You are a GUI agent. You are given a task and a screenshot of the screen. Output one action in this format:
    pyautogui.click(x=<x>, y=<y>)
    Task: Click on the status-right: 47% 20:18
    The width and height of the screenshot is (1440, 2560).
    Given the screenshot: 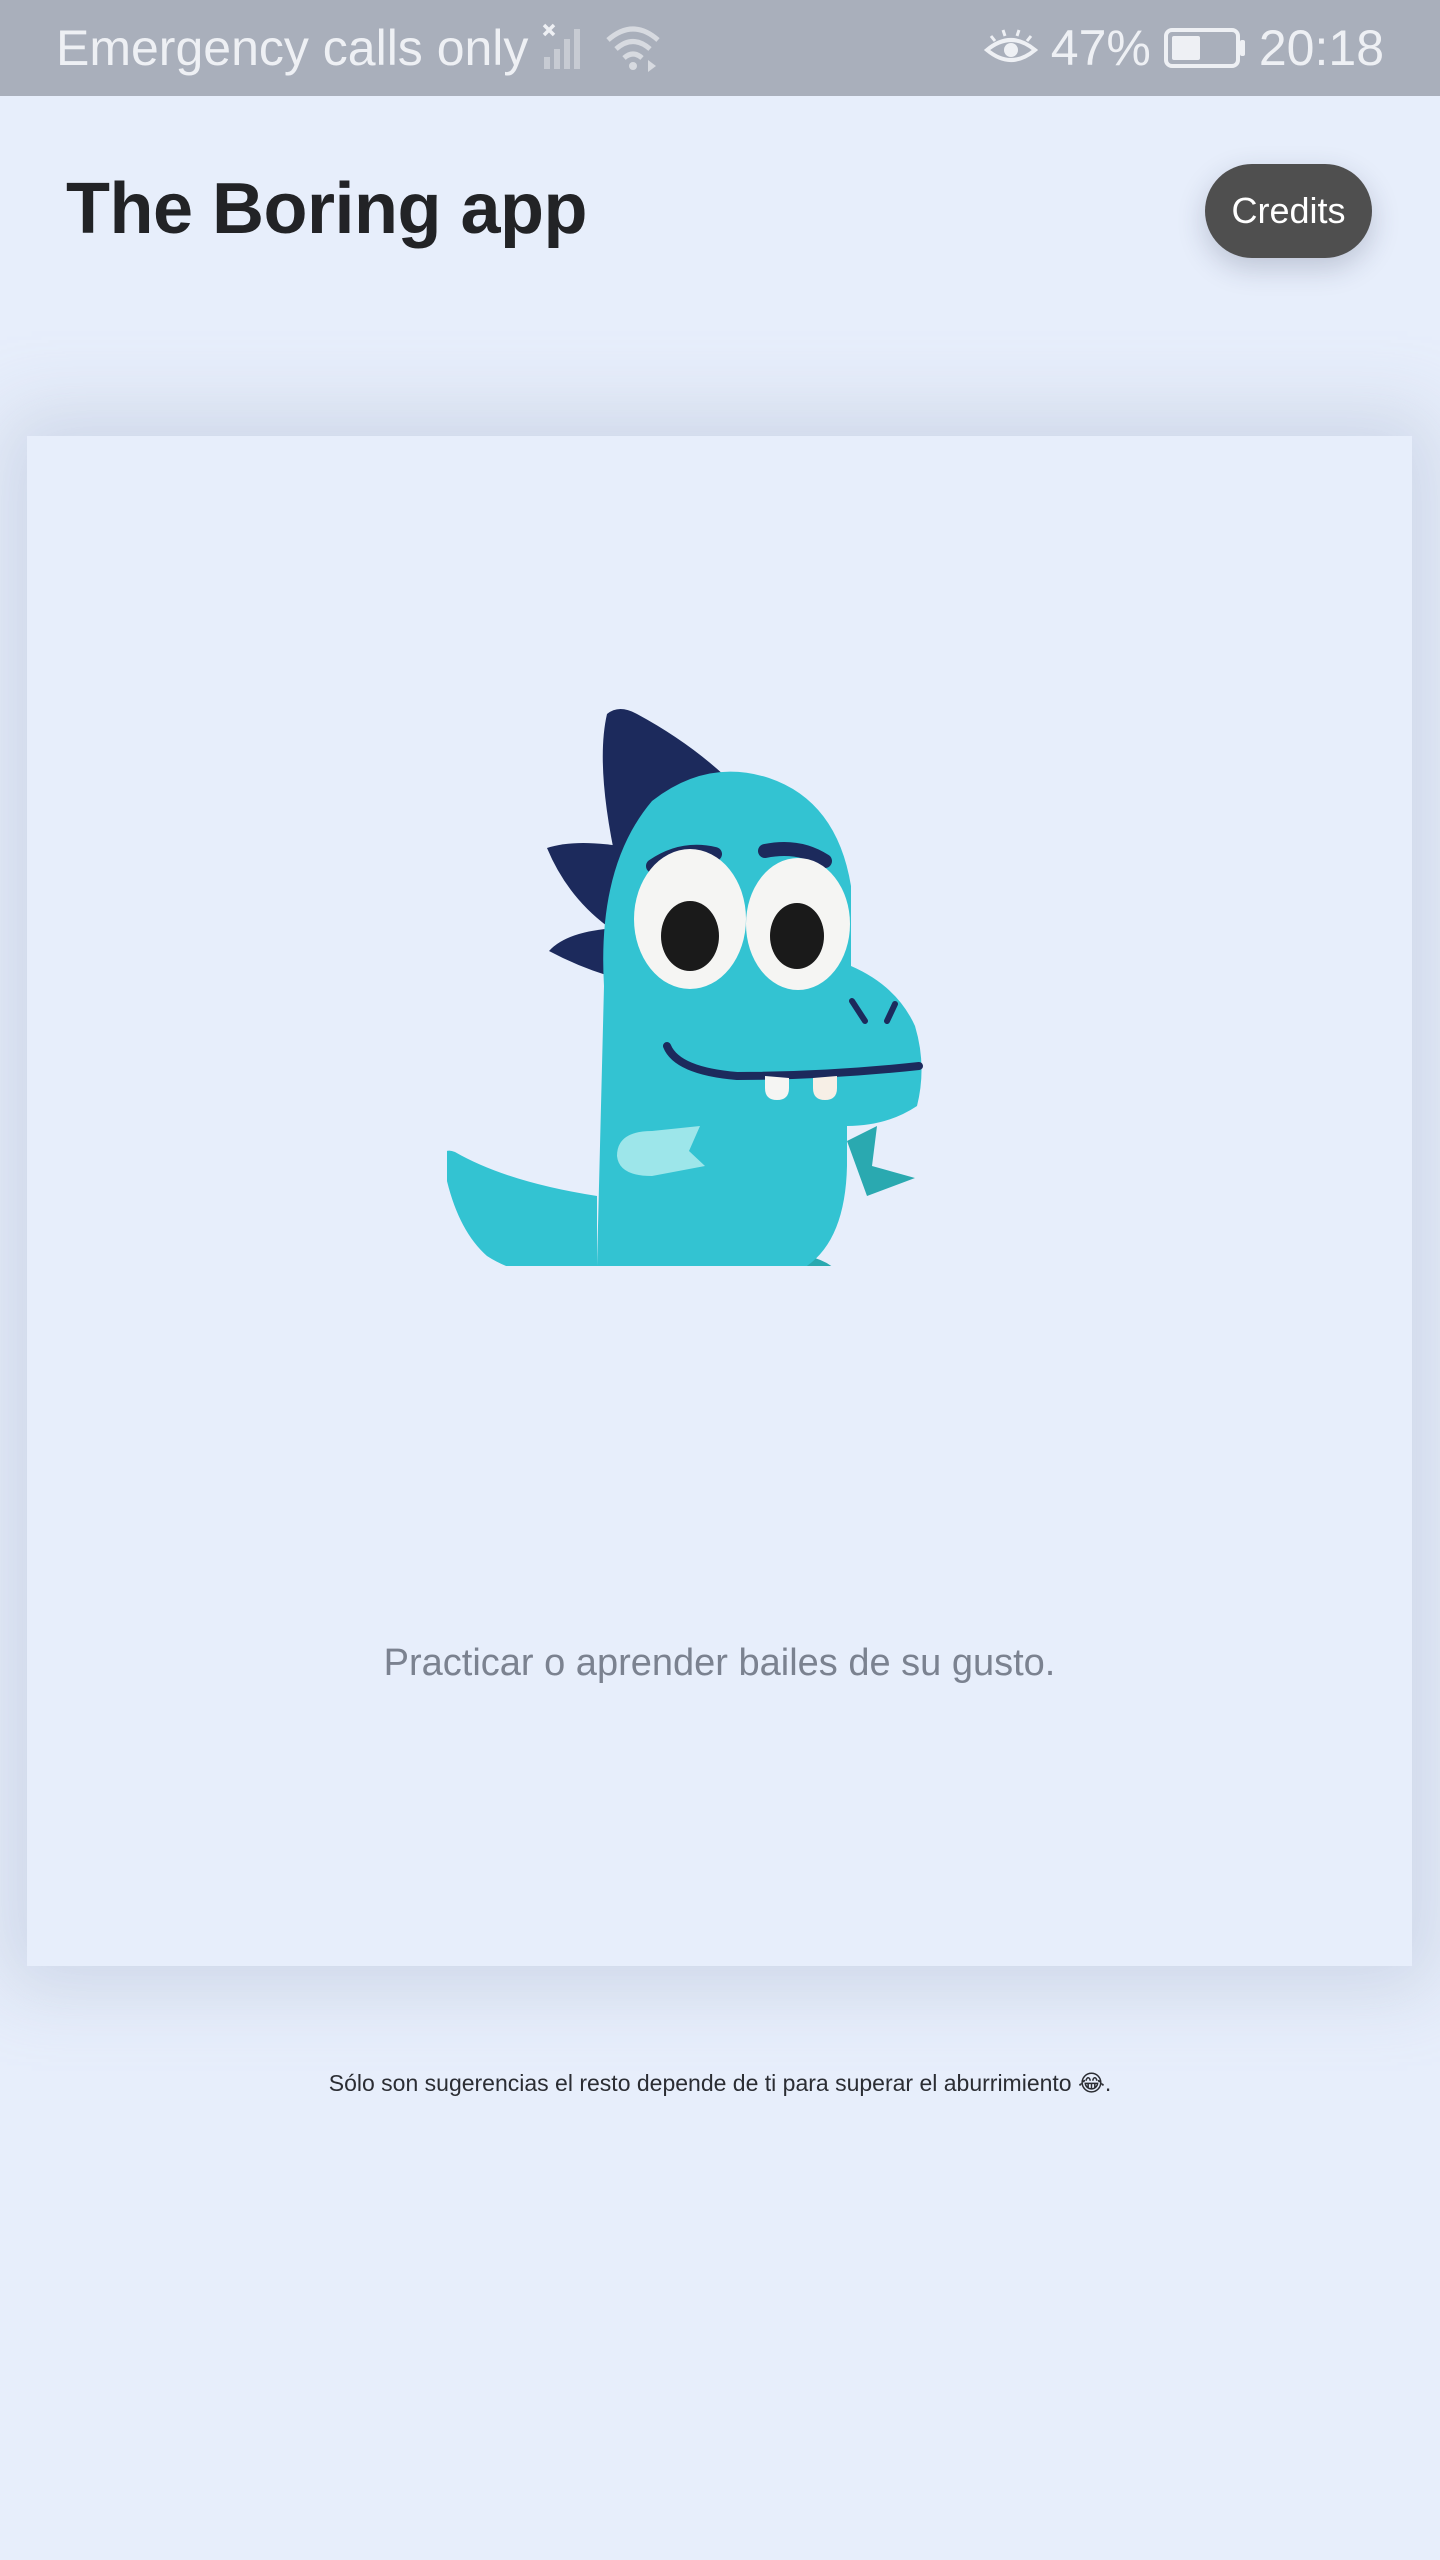 What is the action you would take?
    pyautogui.click(x=1183, y=48)
    